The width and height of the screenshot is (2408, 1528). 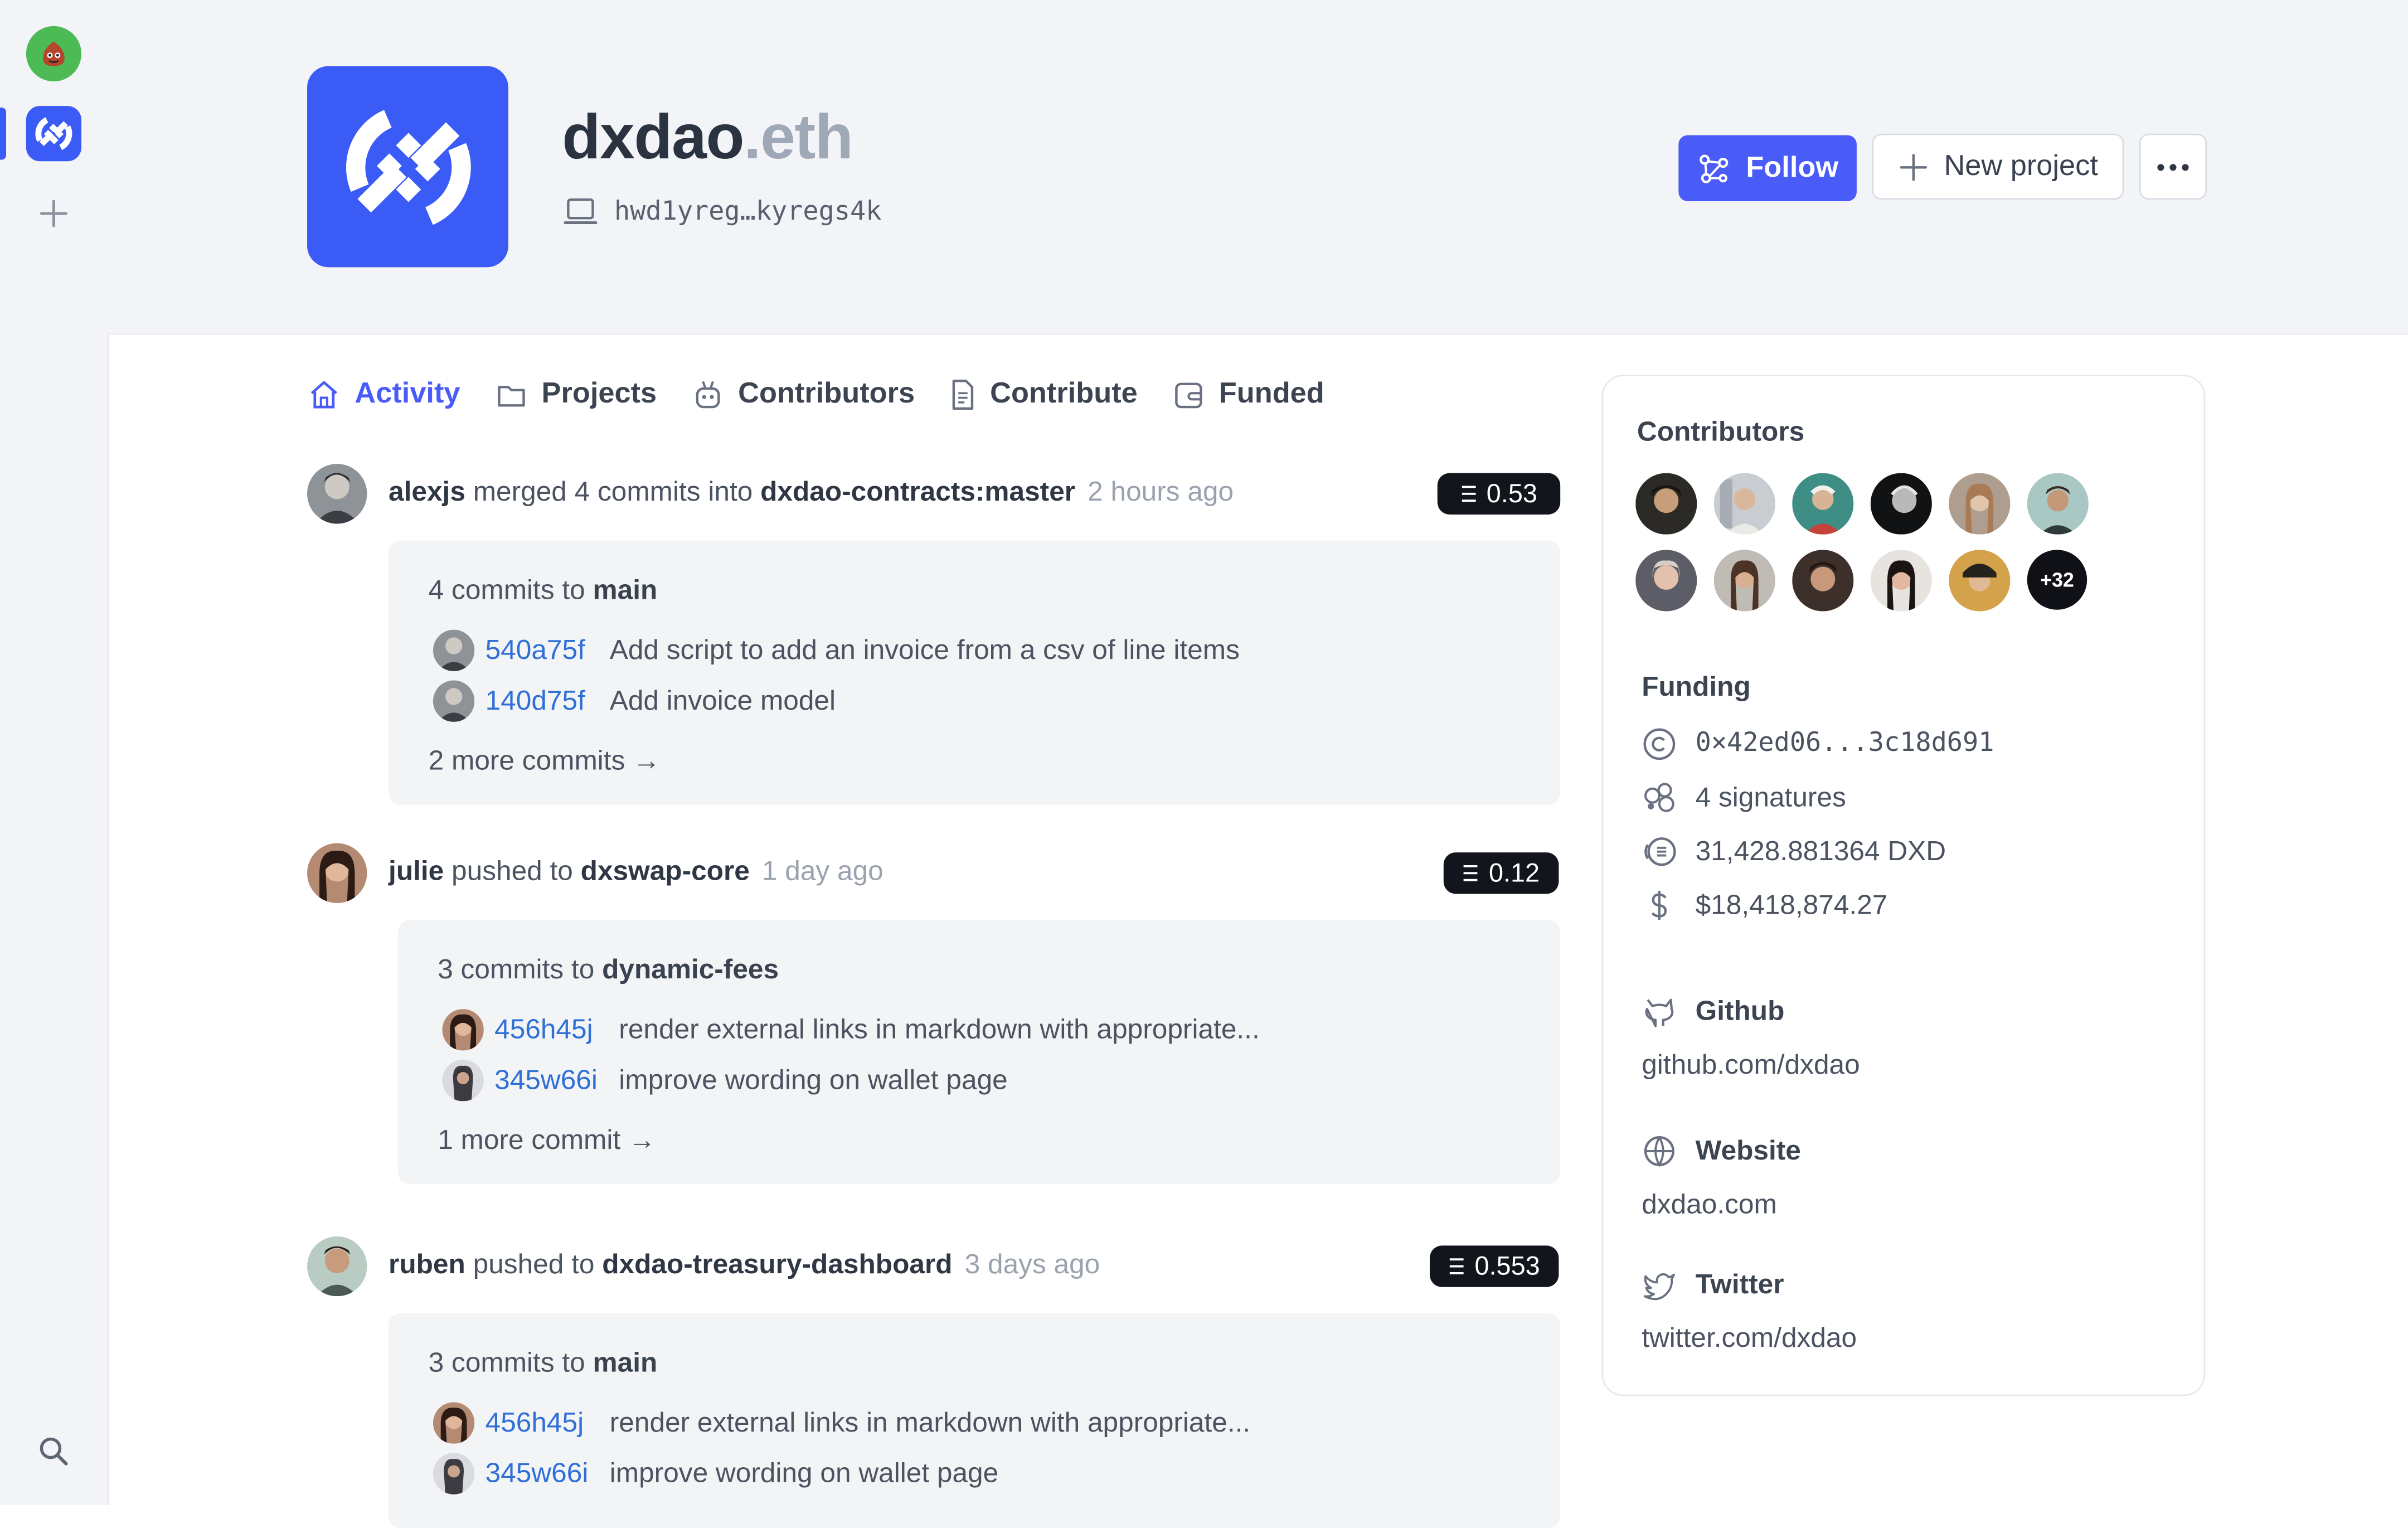 I want to click on event-target: dxdao-treasury-dashboard, so click(x=777, y=1264).